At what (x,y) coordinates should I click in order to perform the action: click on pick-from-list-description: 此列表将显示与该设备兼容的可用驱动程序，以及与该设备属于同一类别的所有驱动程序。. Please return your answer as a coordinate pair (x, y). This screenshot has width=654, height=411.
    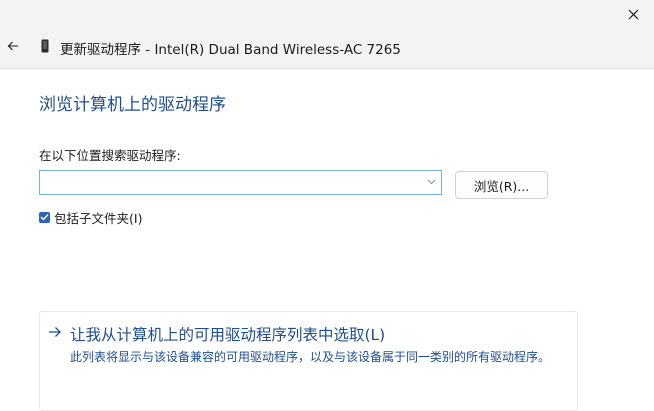
    Looking at the image, I should click on (310, 357).